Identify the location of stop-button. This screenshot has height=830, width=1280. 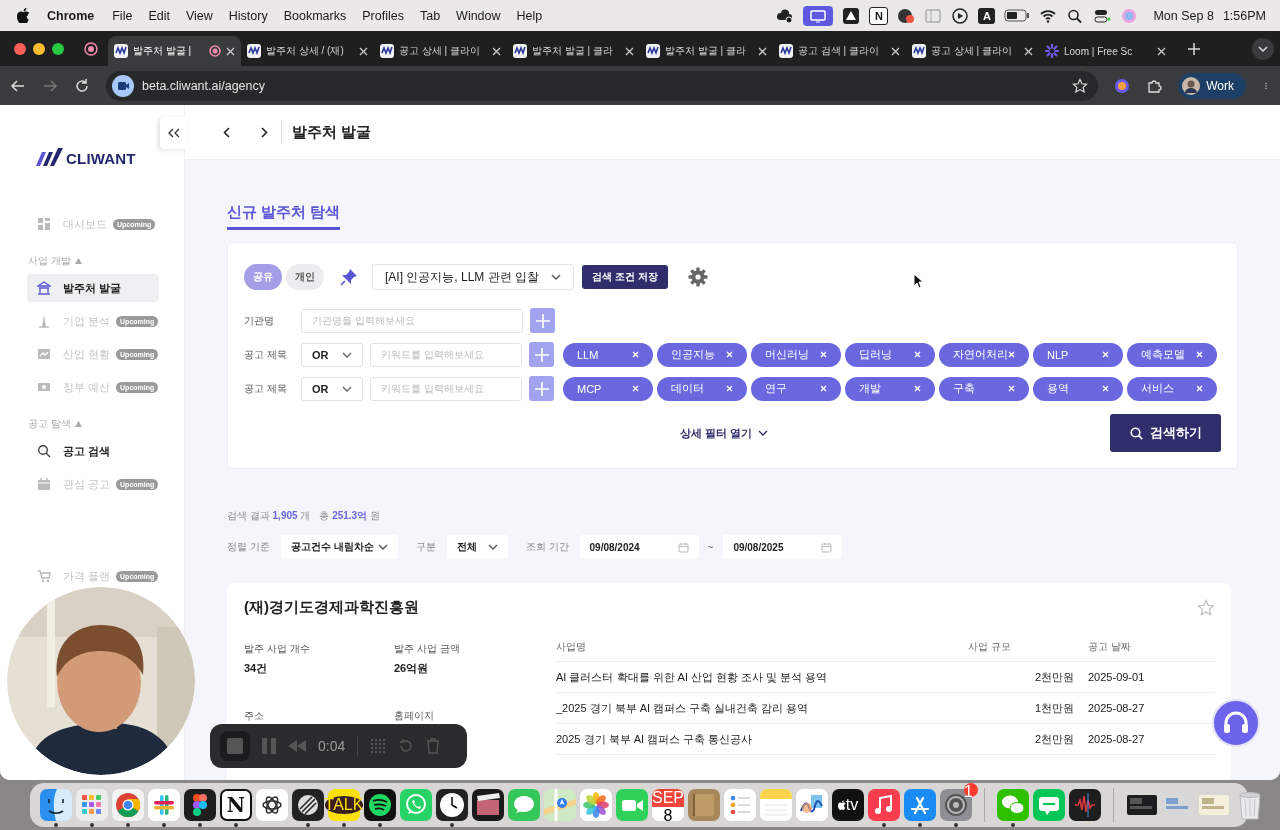
(235, 746).